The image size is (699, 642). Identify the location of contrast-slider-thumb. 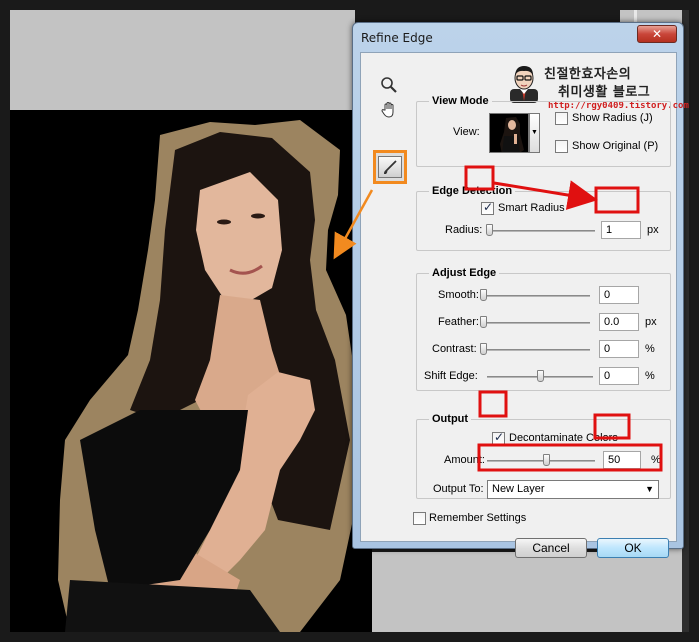
(483, 349).